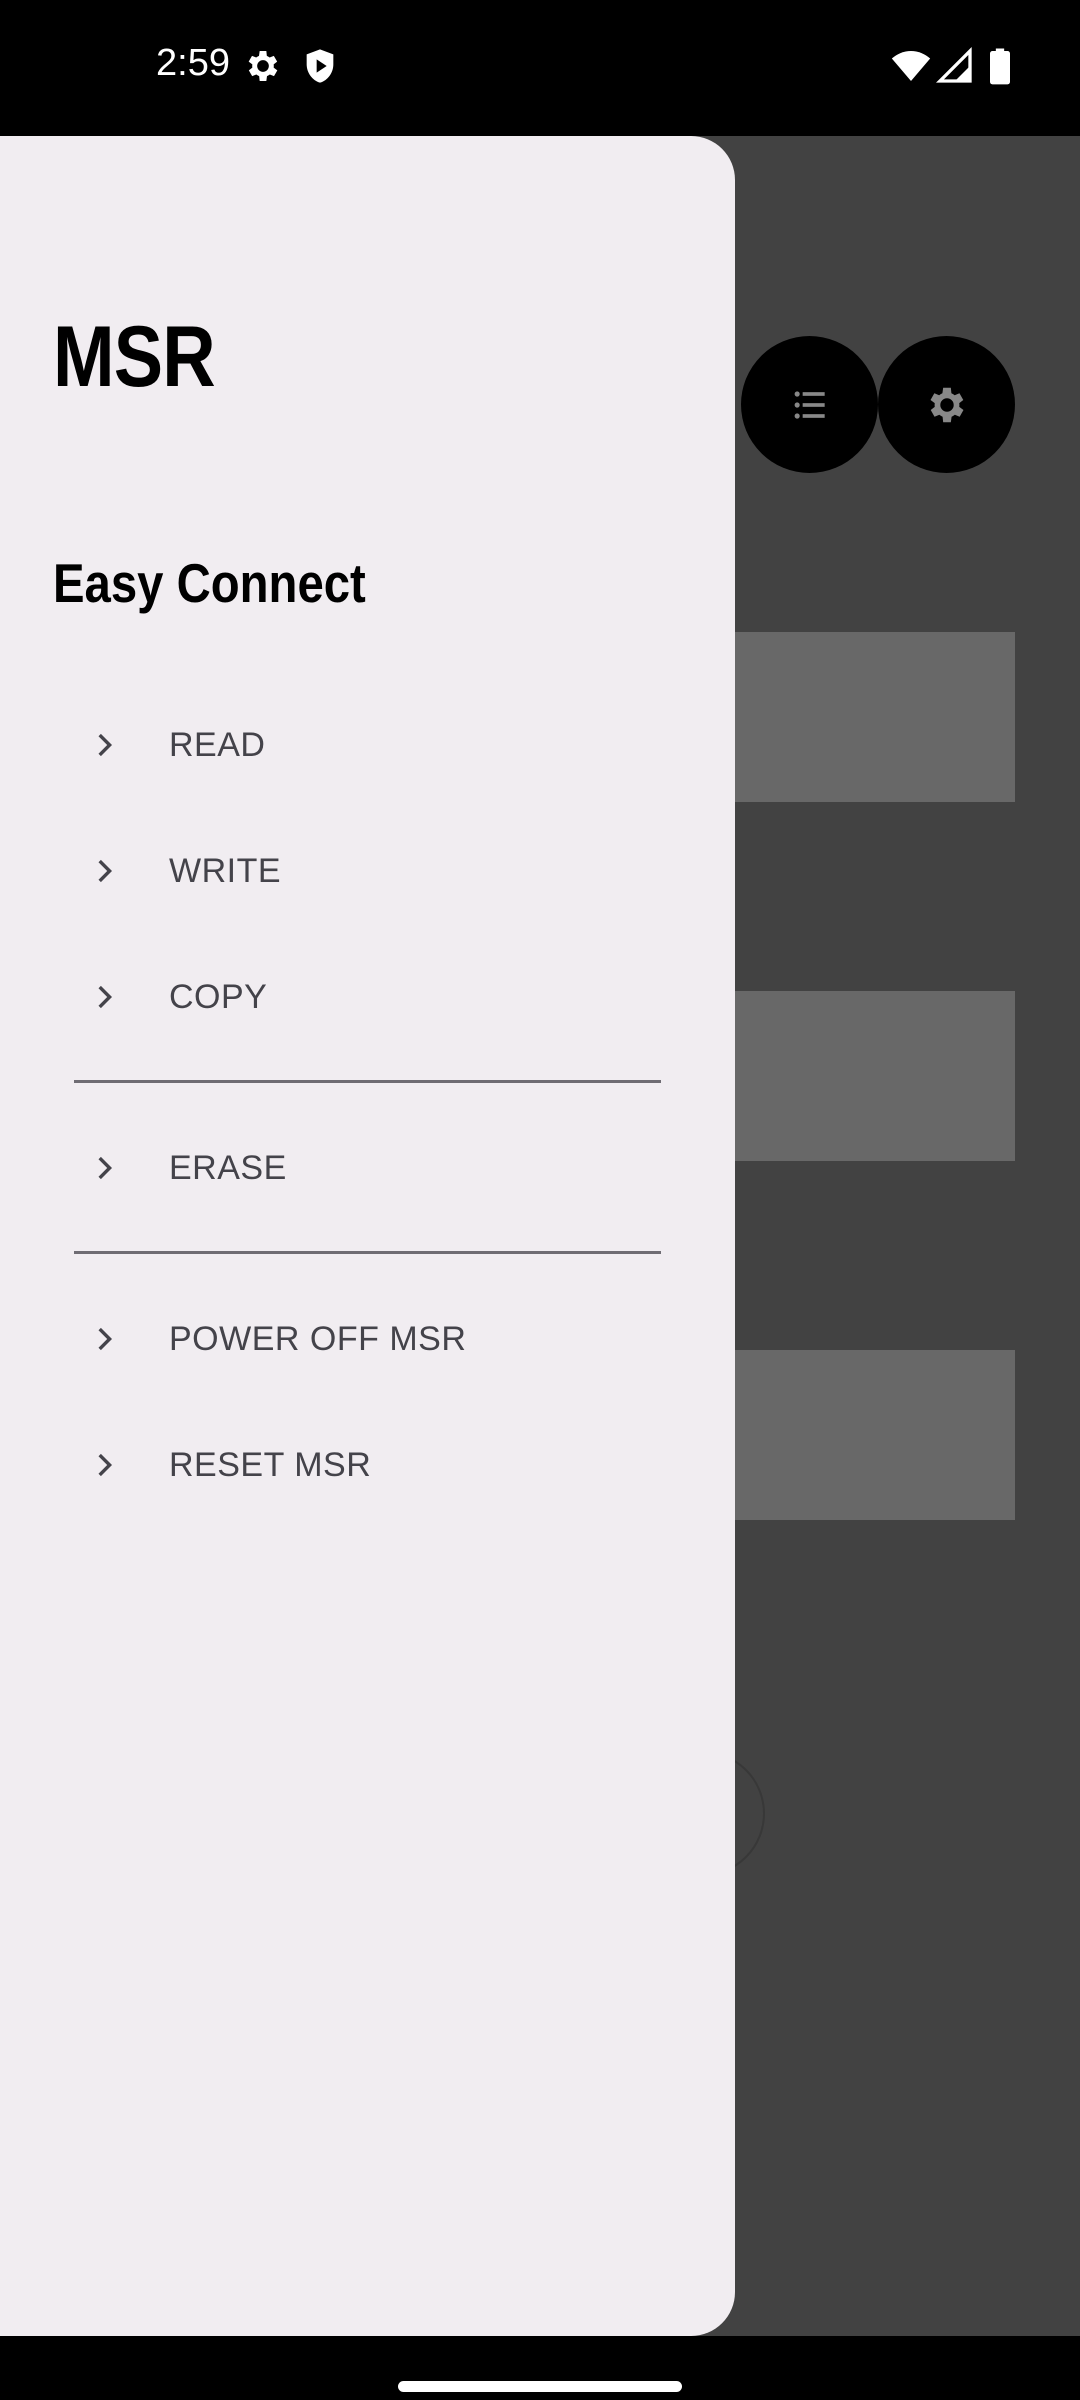  I want to click on drawer-title: MSR, so click(134, 357).